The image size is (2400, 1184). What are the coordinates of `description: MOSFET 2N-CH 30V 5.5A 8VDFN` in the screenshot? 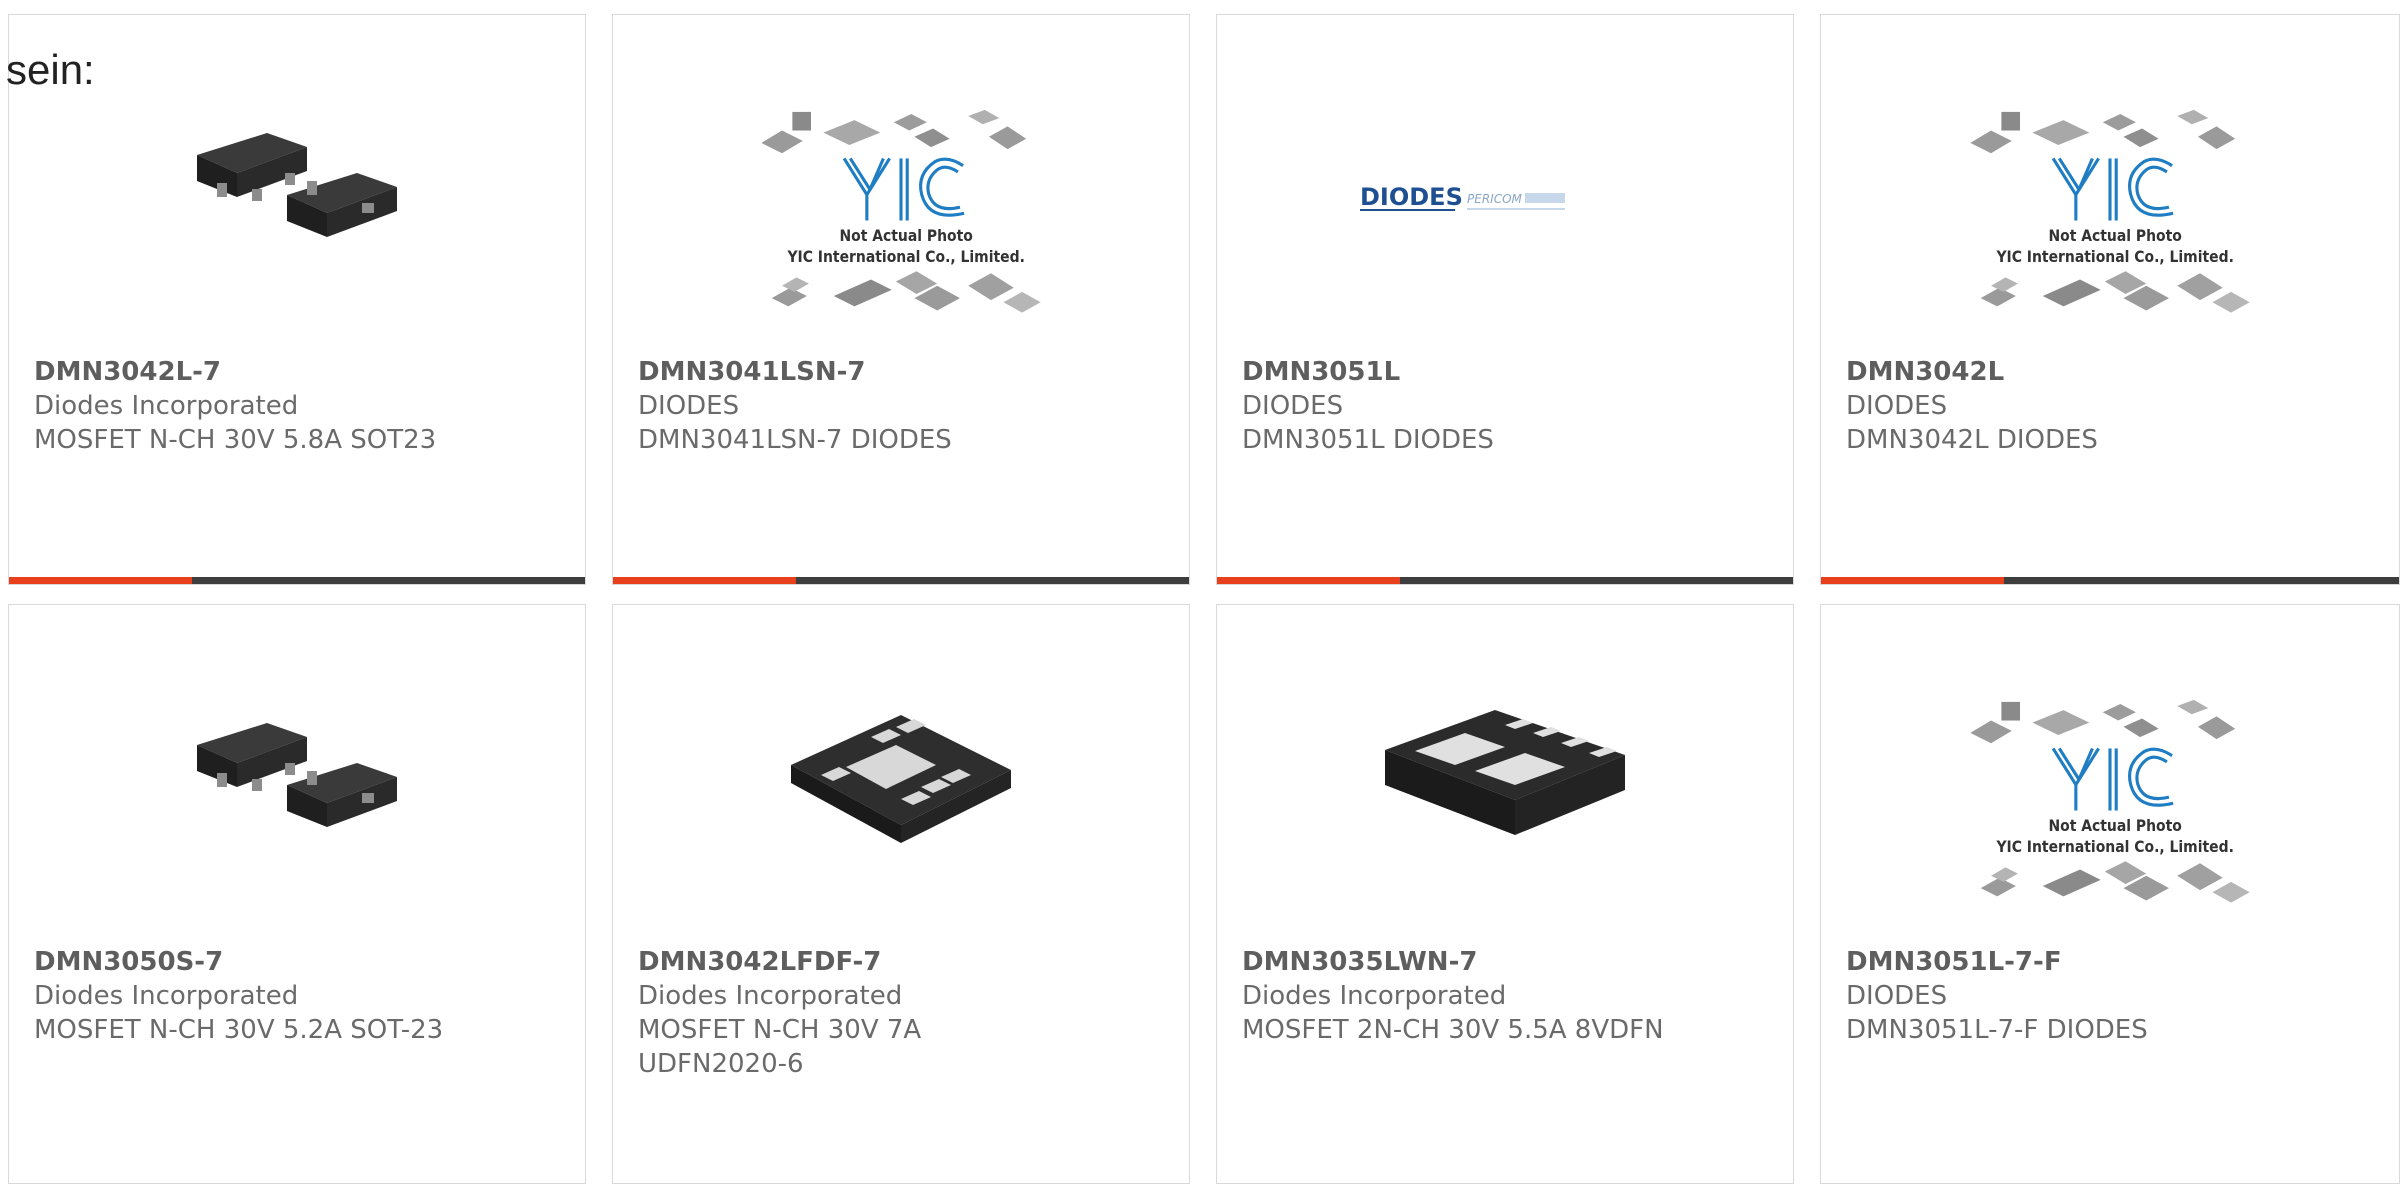 It's located at (1453, 1030).